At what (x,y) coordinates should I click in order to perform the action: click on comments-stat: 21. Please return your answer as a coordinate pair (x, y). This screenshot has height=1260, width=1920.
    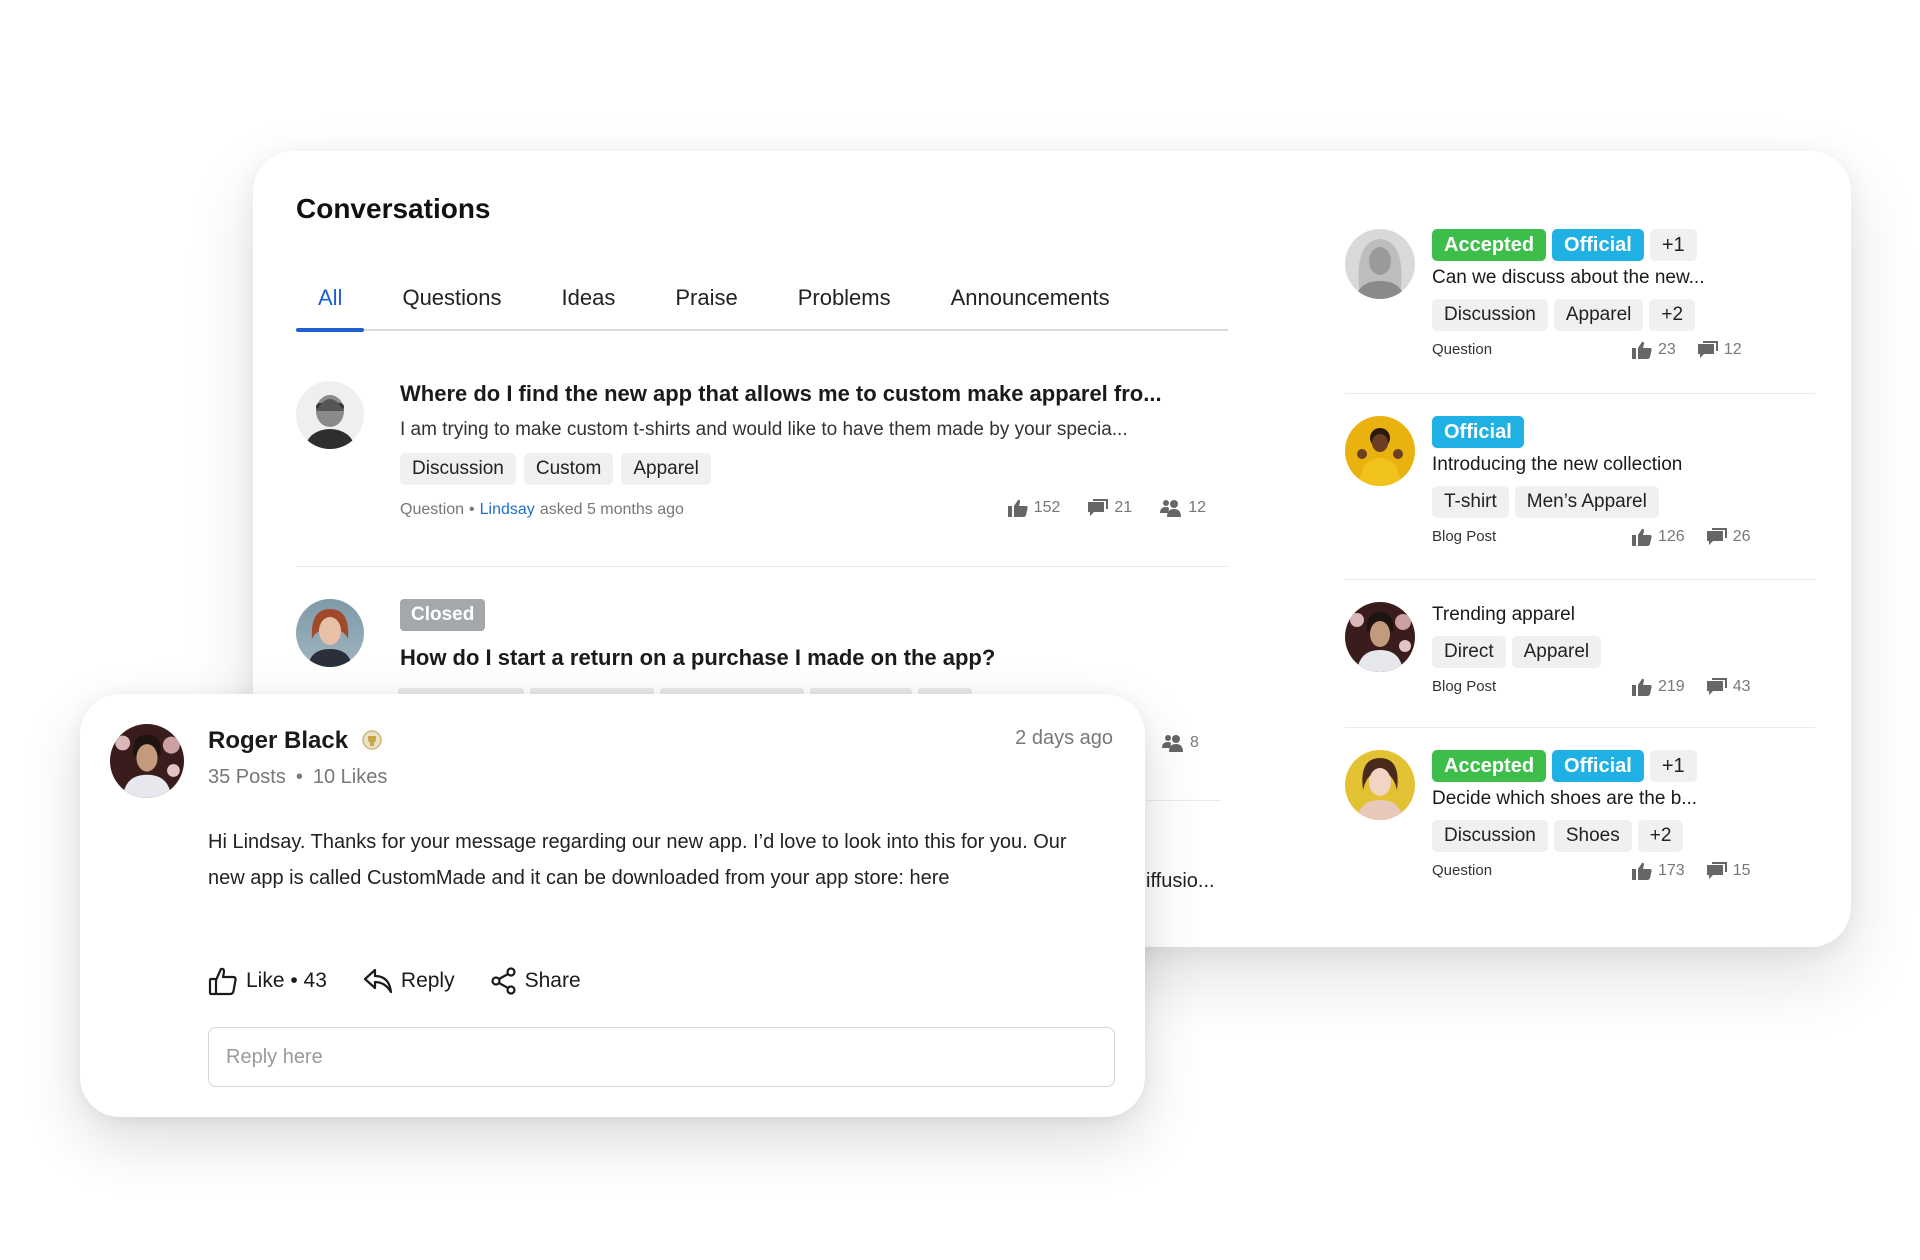
    Looking at the image, I should click on (1110, 508).